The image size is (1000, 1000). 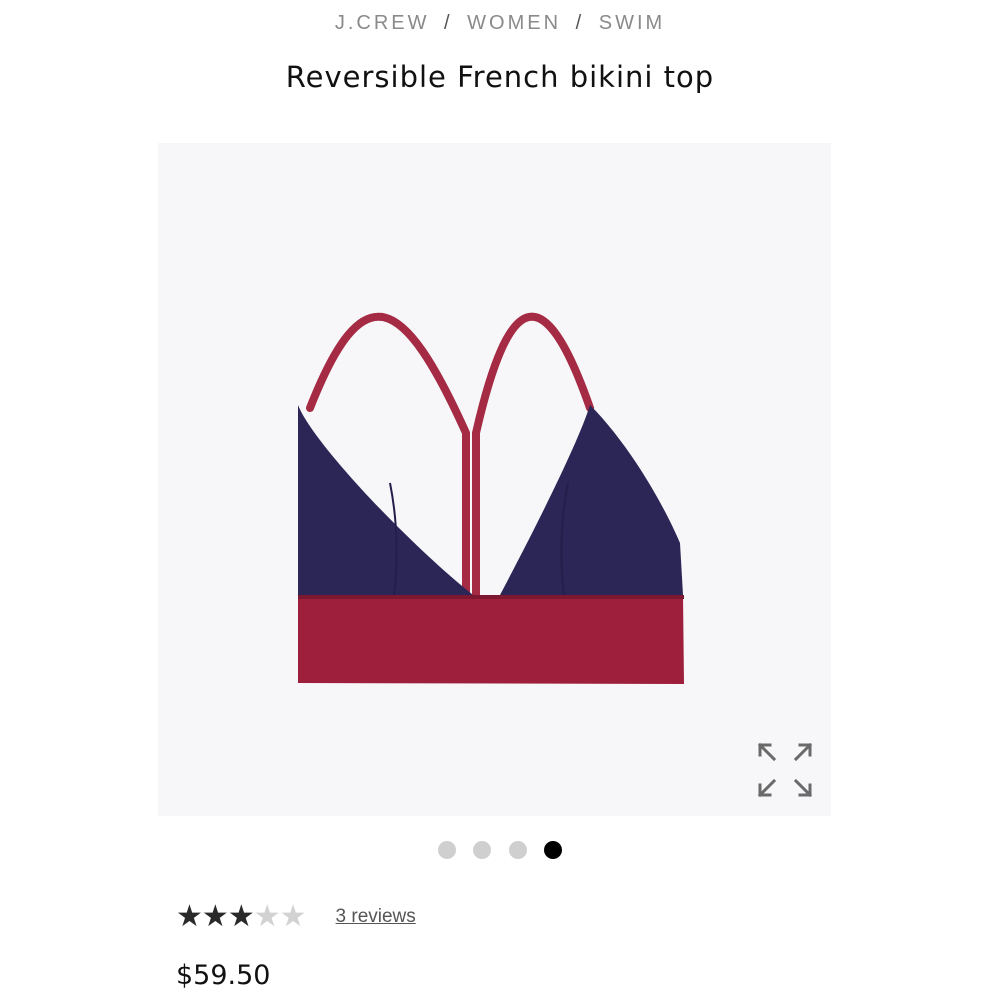 What do you see at coordinates (514, 23) in the screenshot?
I see `breadcrumb-category: WOMEN` at bounding box center [514, 23].